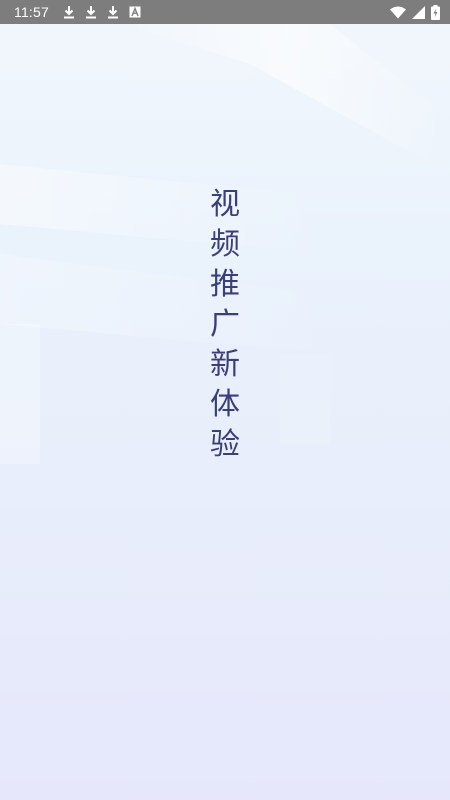  Describe the element at coordinates (102, 12) in the screenshot. I see `notification-icons` at that location.